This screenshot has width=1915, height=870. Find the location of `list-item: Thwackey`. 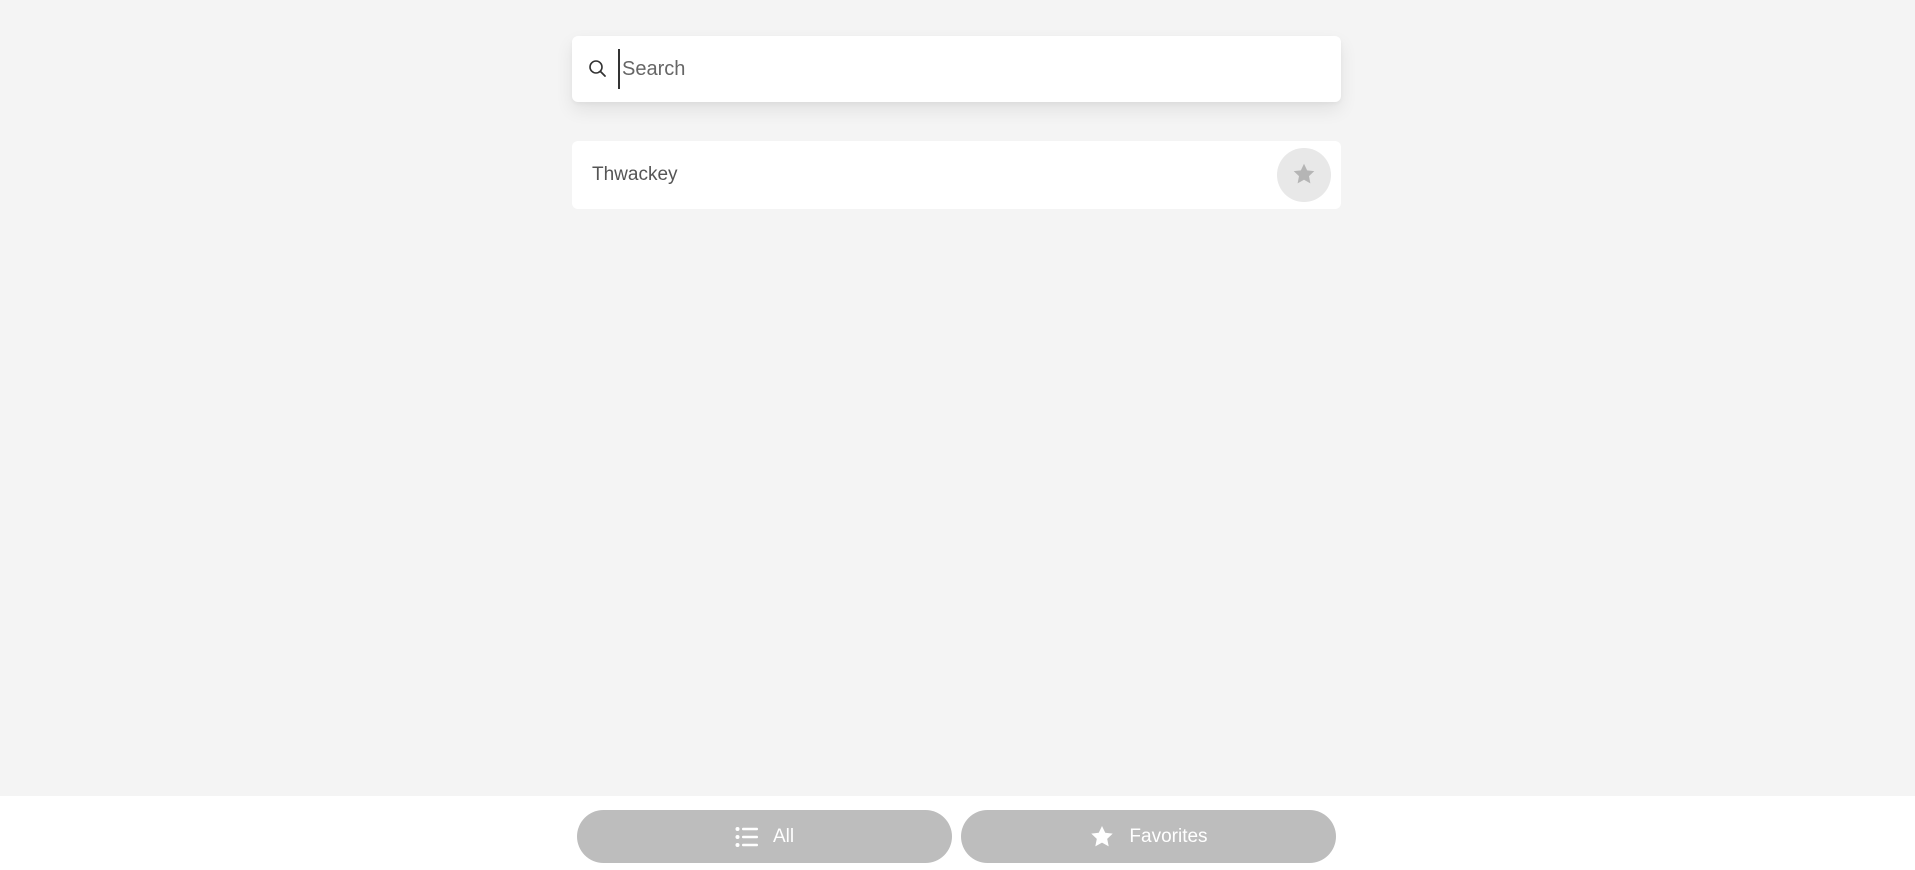

list-item: Thwackey is located at coordinates (956, 175).